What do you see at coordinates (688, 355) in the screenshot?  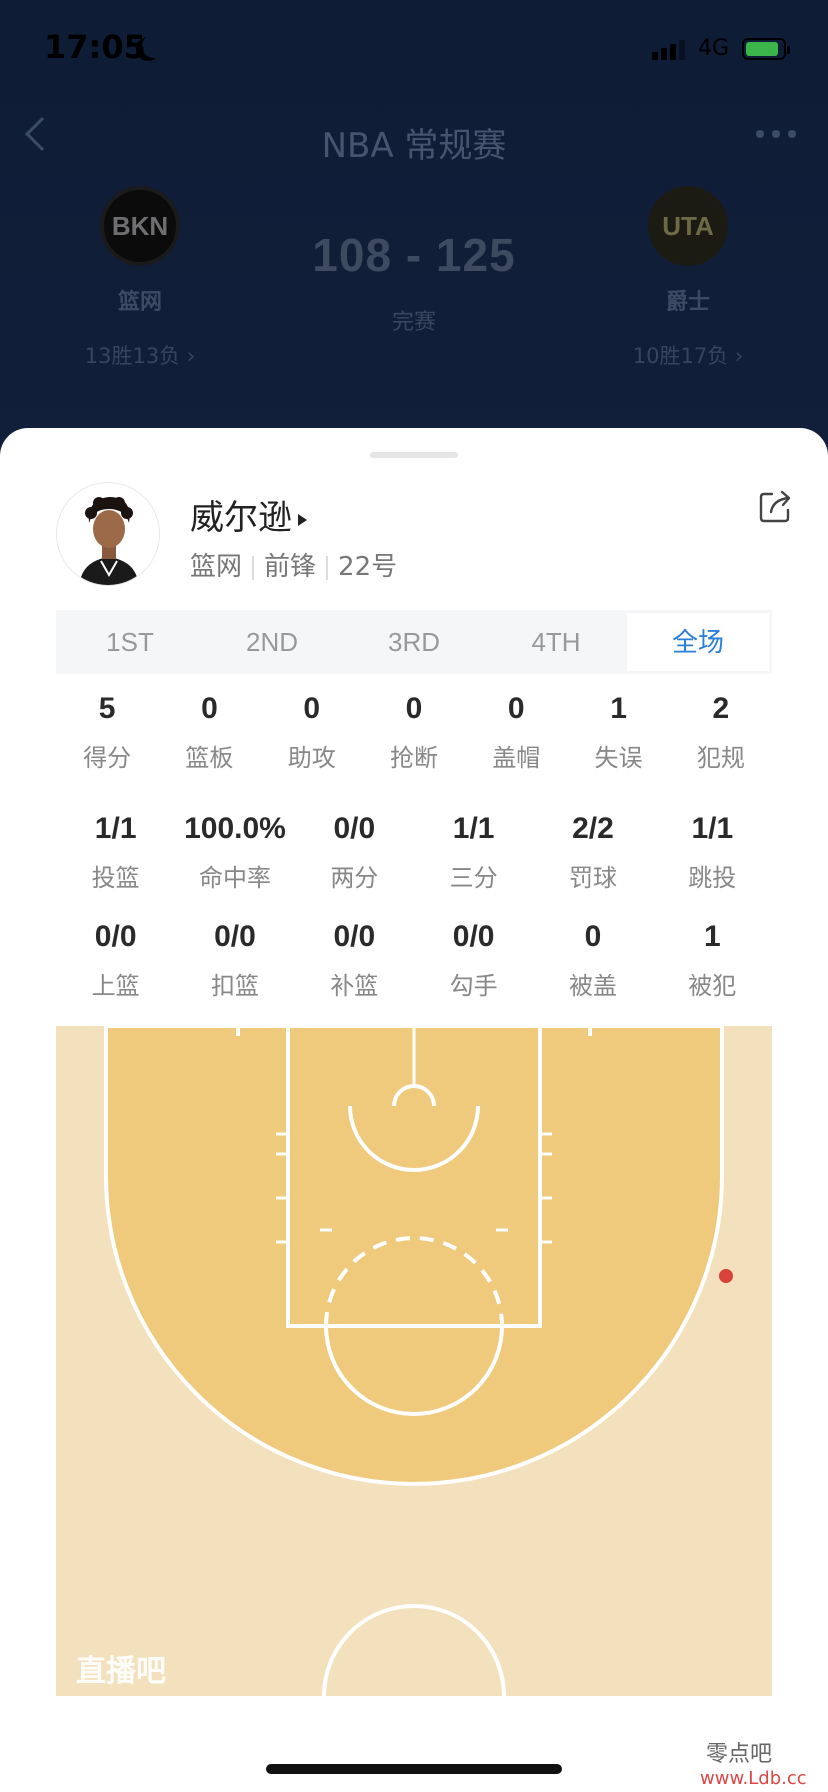 I see `away-team-record: 10胜17负 ›` at bounding box center [688, 355].